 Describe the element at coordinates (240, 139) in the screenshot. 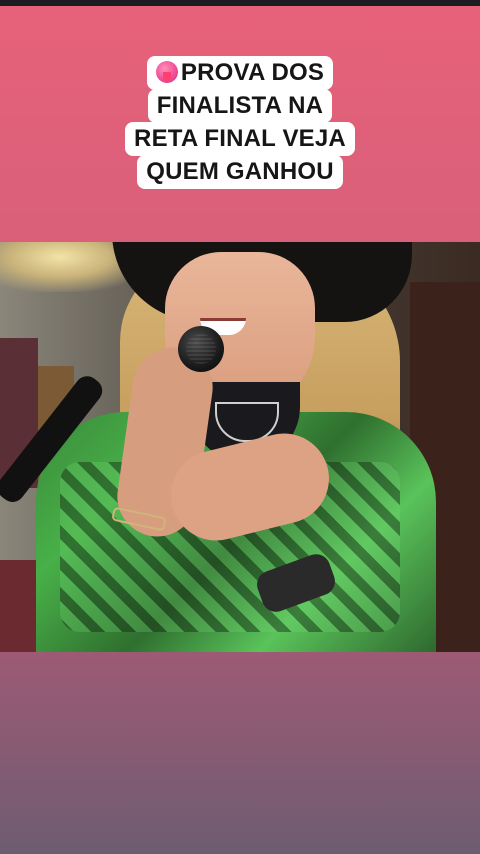

I see `caption-line-3: RETA FINAL VEJA` at that location.